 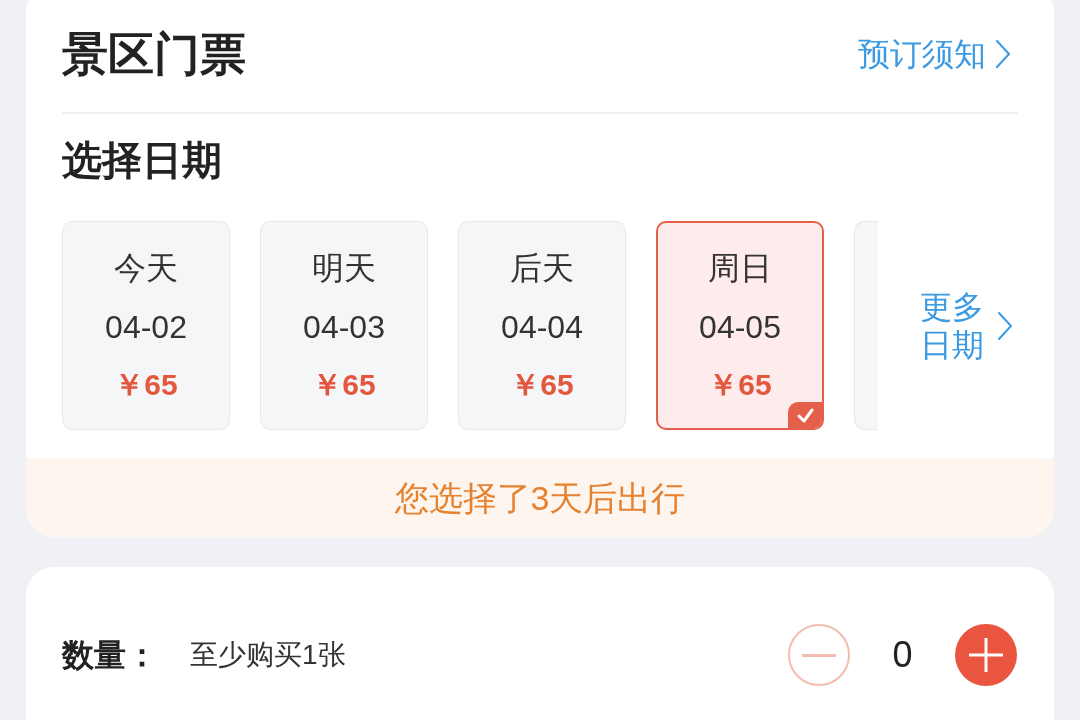 I want to click on minimum-hint-text: 至少购买1张, so click(x=268, y=655).